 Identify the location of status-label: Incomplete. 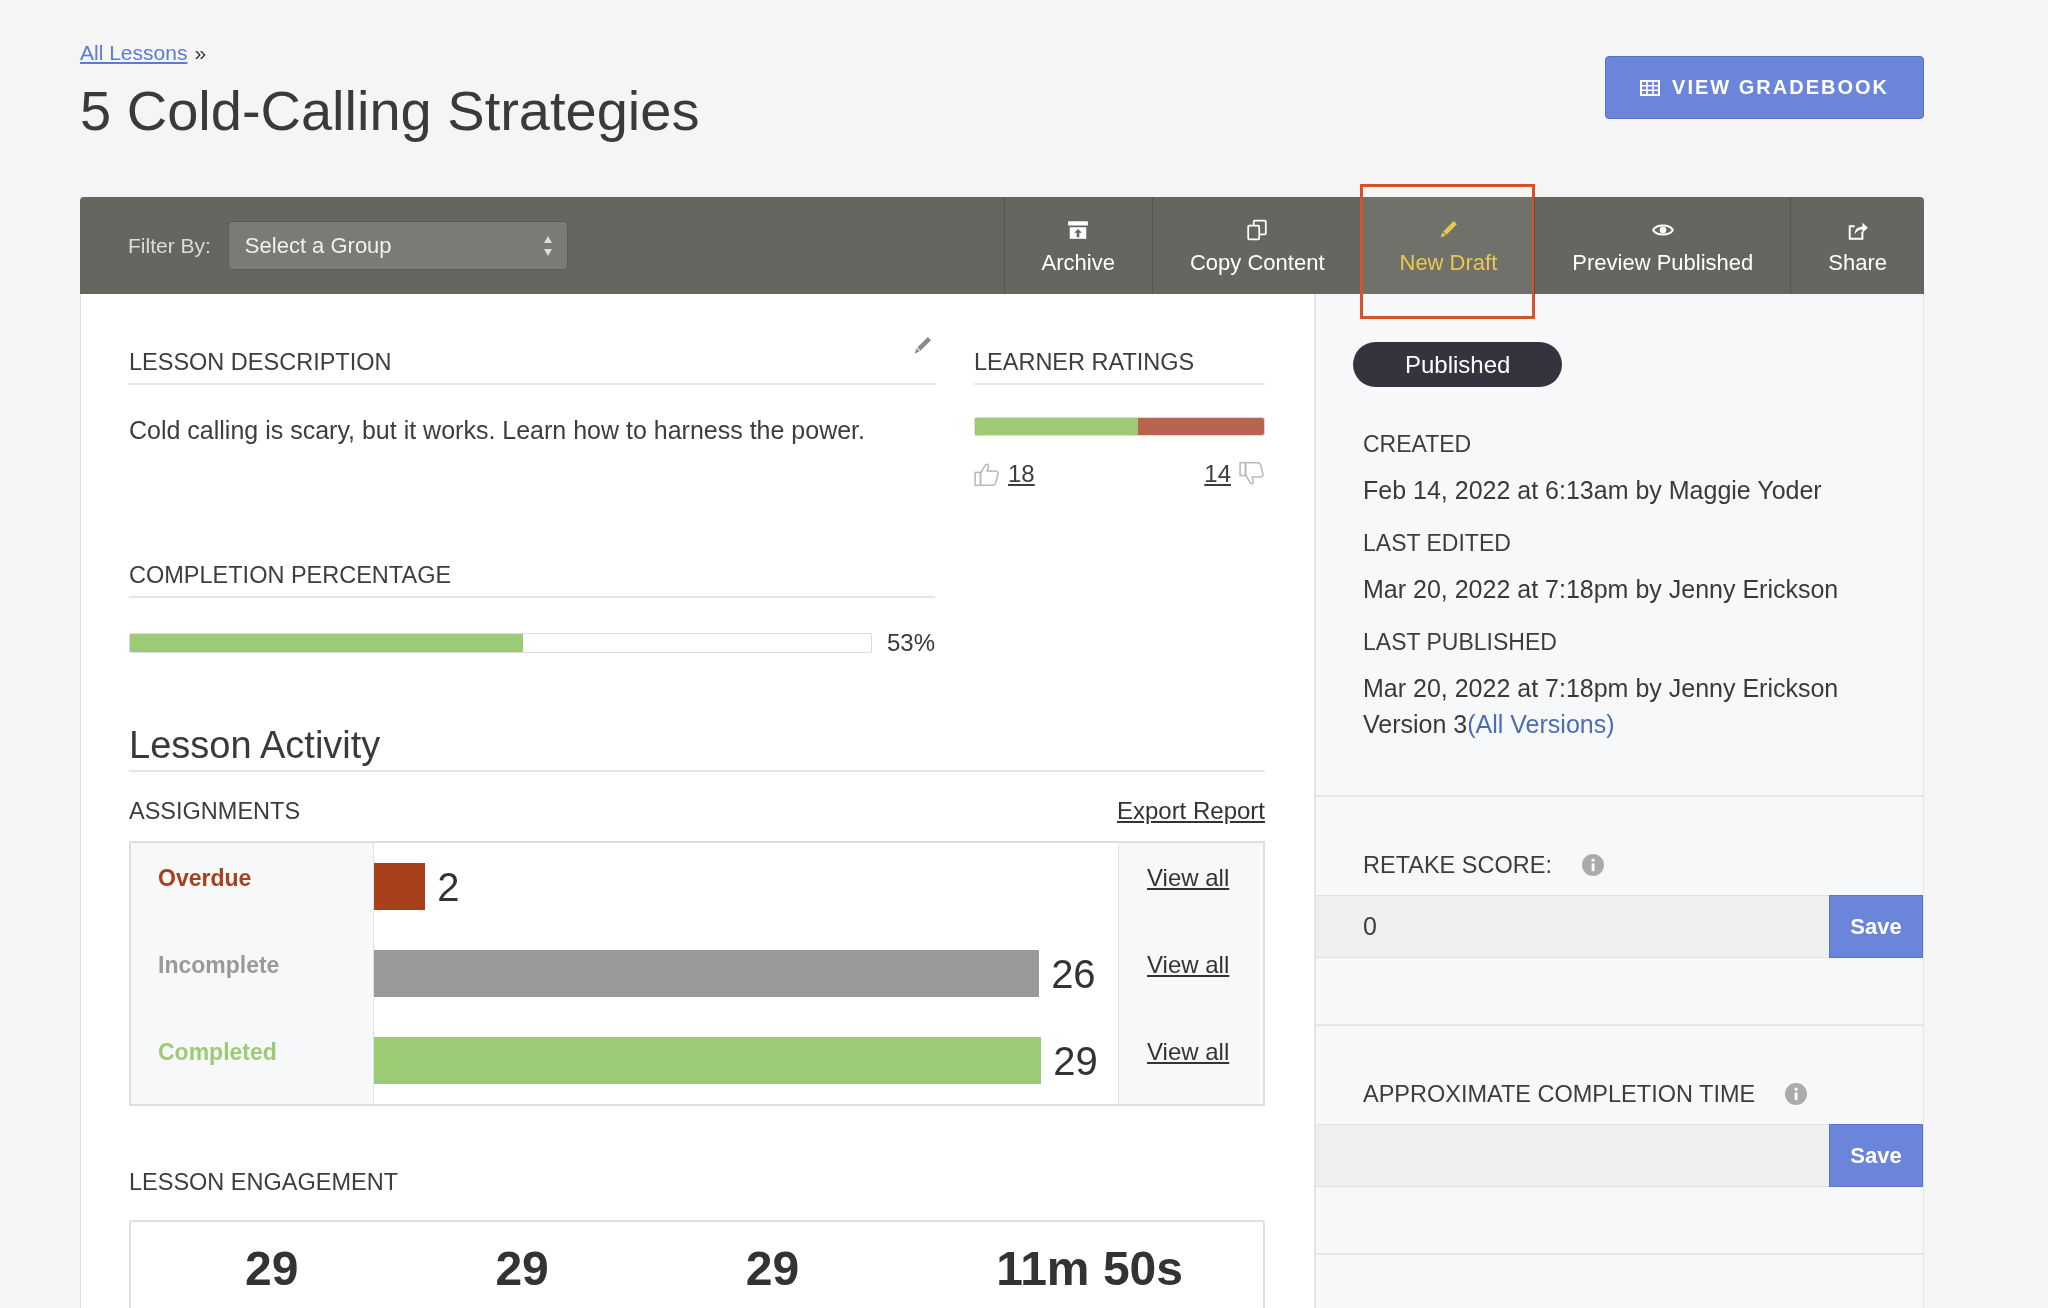
(219, 965).